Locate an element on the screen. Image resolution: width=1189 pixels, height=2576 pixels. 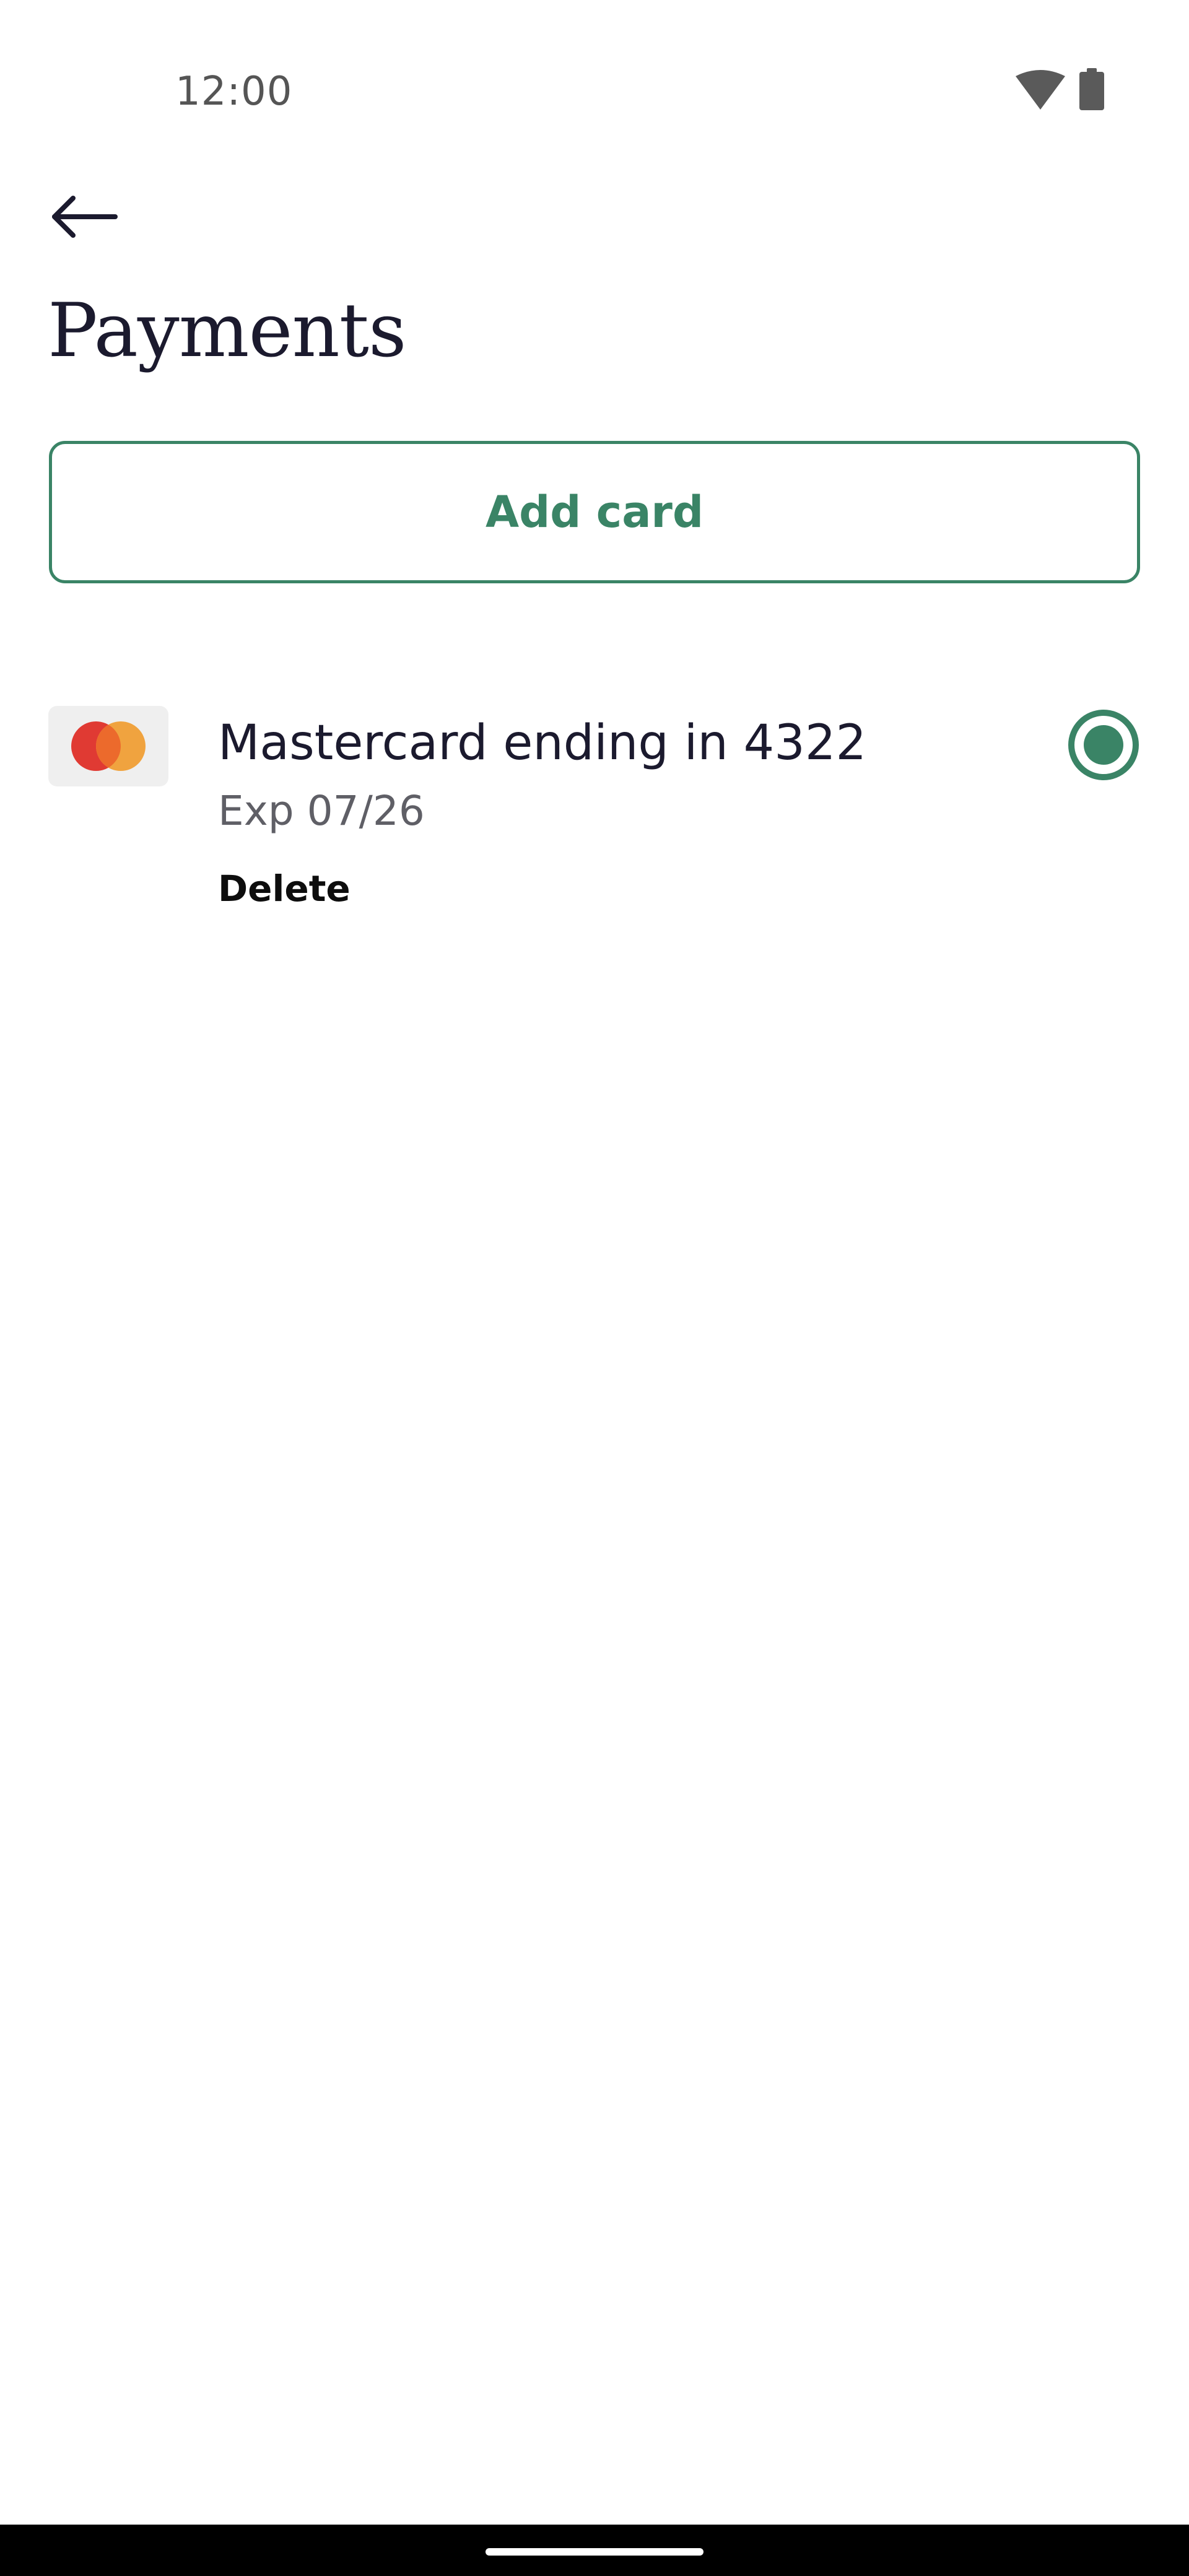
card-expiry: Exp 07/26 is located at coordinates (321, 811).